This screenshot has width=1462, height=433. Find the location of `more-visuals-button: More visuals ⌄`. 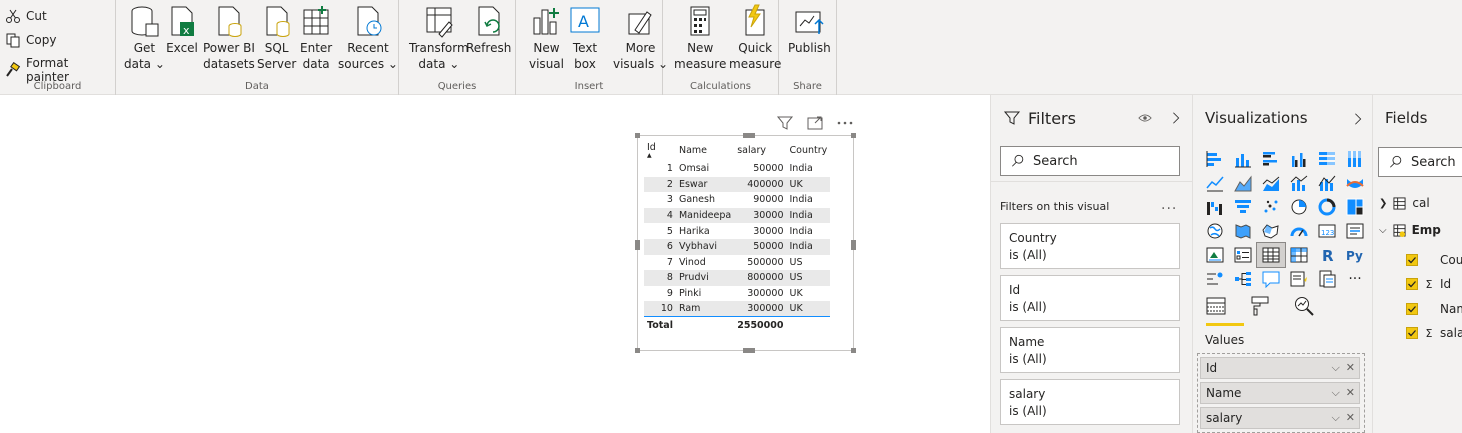

more-visuals-button: More visuals ⌄ is located at coordinates (640, 38).